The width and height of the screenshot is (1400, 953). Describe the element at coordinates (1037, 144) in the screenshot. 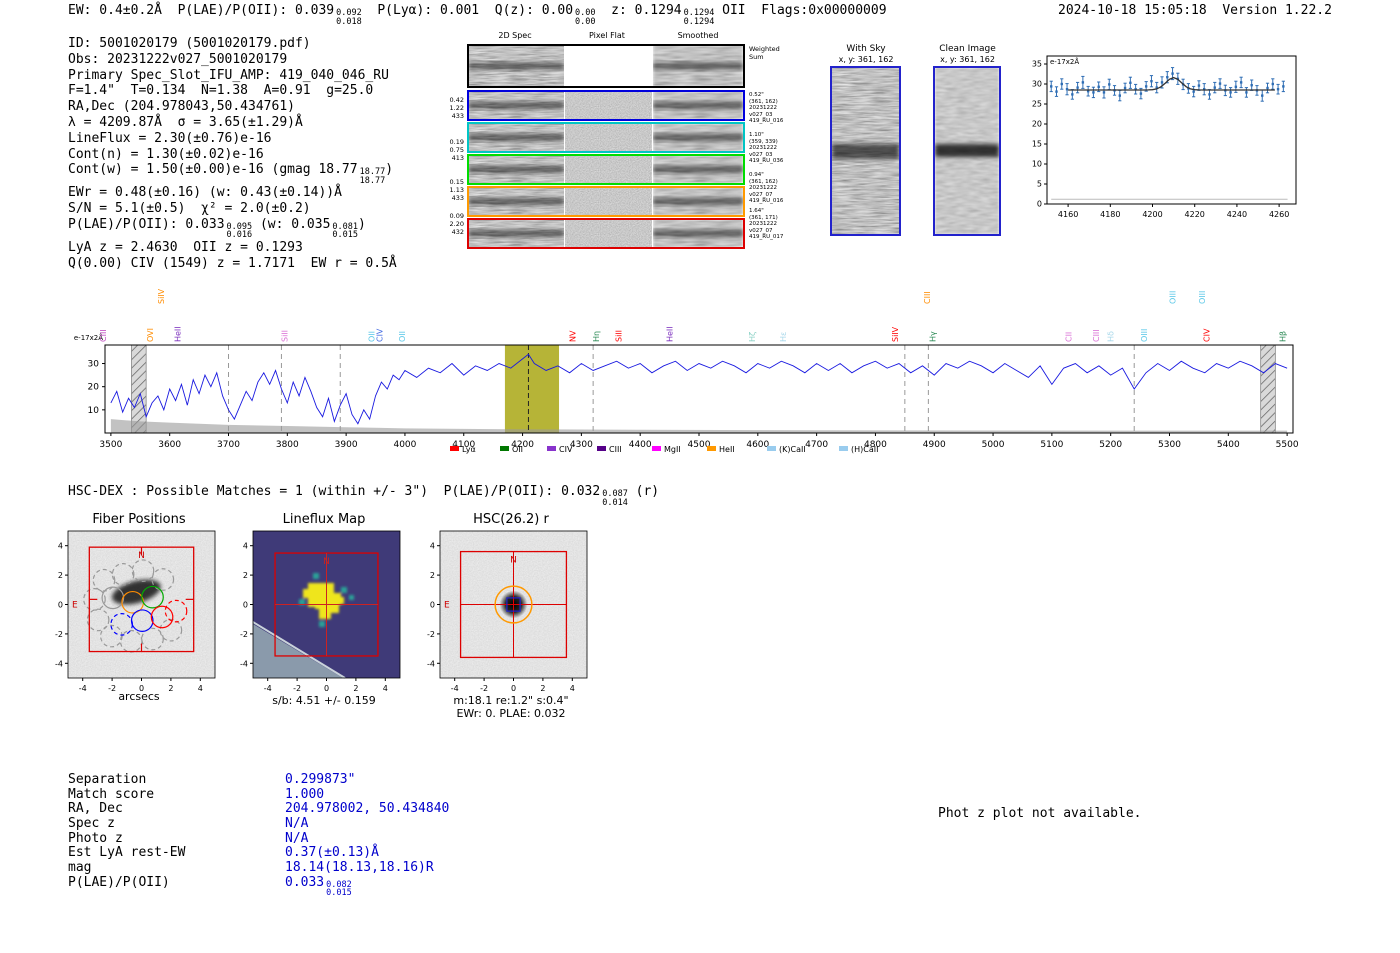

I see `svg-text: 15` at that location.